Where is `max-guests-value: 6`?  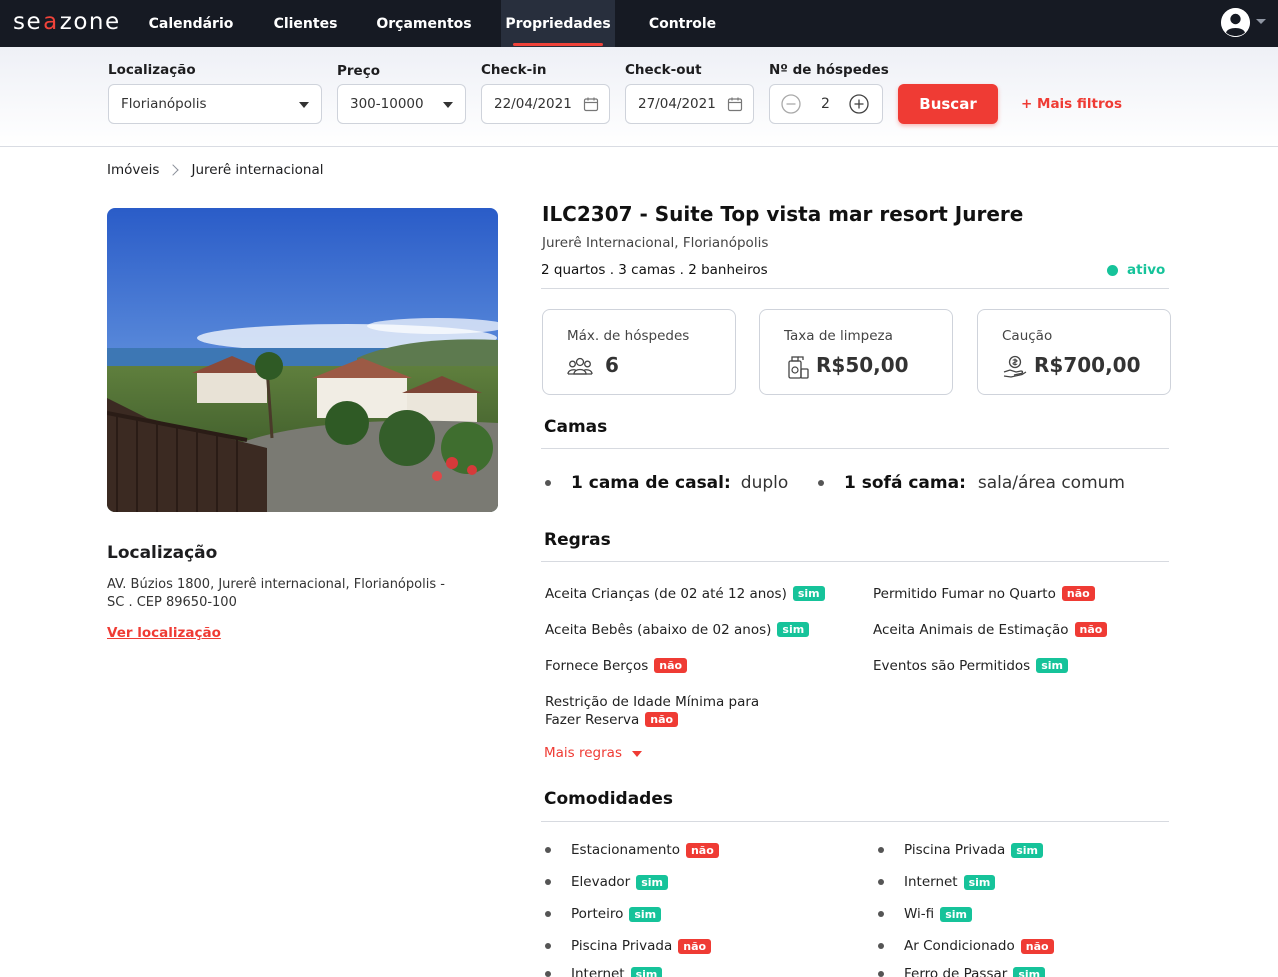
max-guests-value: 6 is located at coordinates (612, 365).